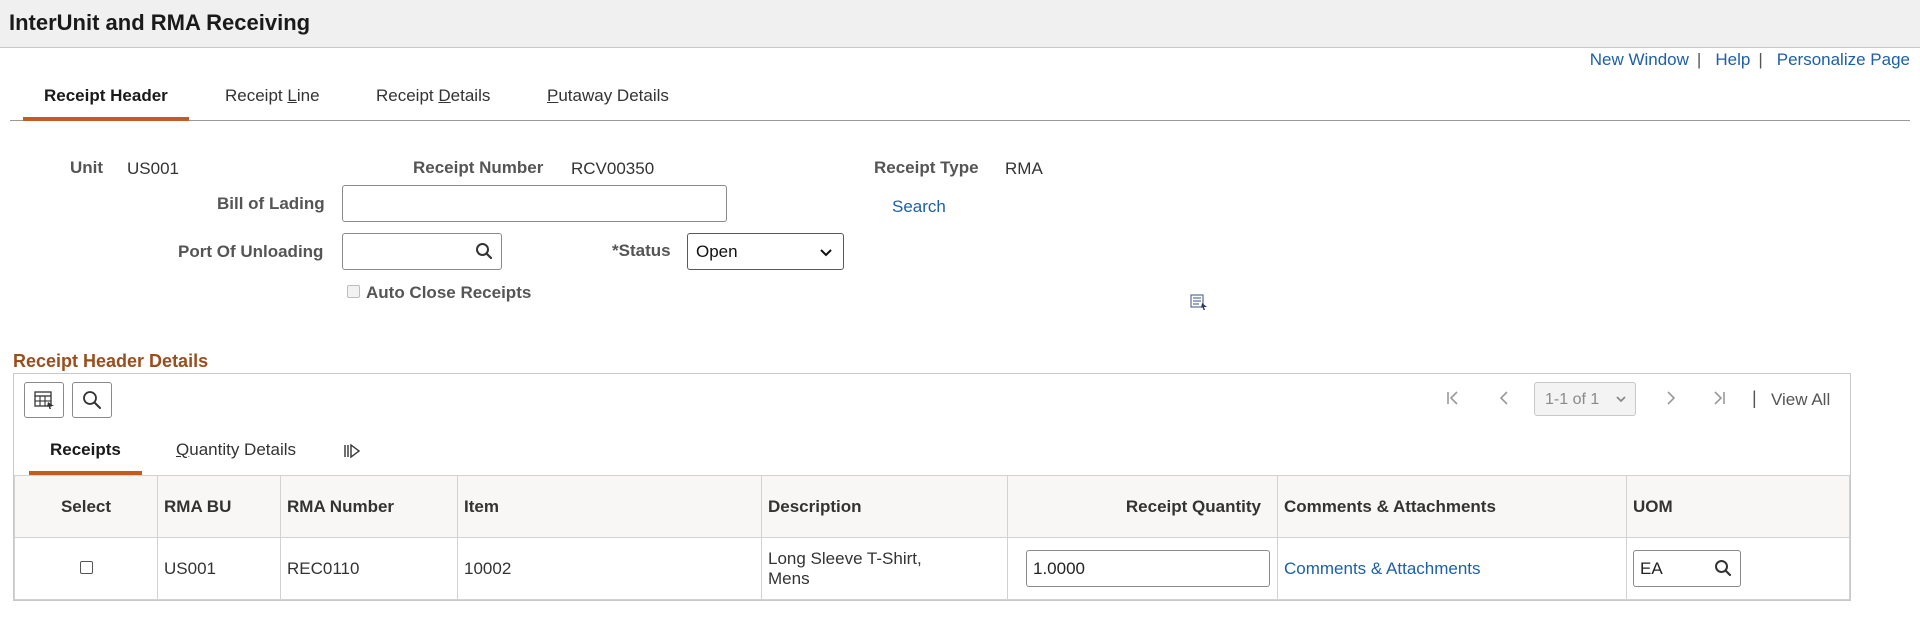 The image size is (1920, 622). Describe the element at coordinates (160, 22) in the screenshot. I see `page-title: InterUnit and RMA Receiving` at that location.